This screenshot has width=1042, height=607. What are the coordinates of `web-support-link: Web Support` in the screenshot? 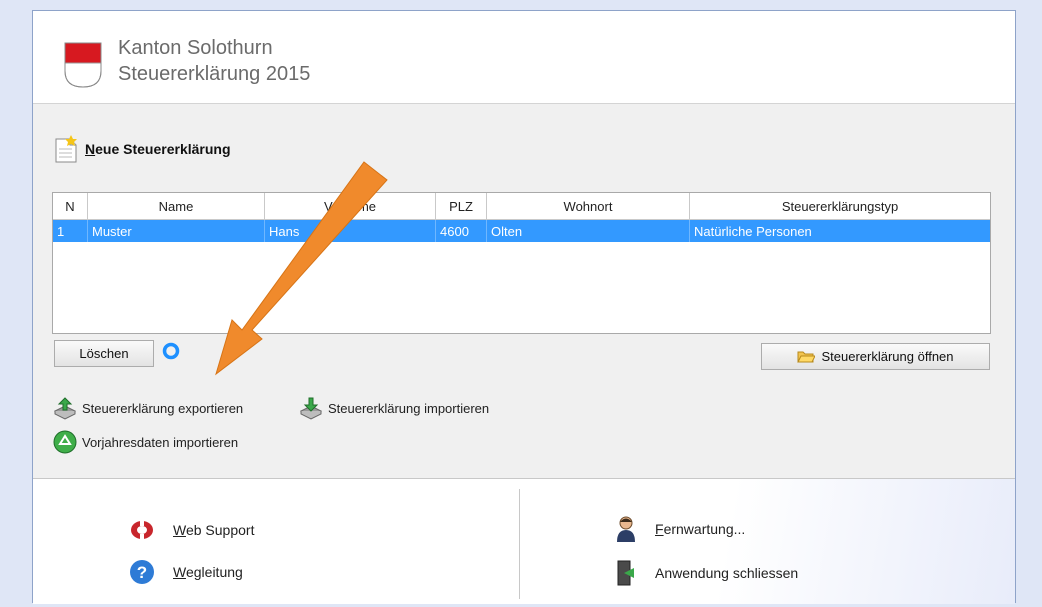 It's located at (191, 530).